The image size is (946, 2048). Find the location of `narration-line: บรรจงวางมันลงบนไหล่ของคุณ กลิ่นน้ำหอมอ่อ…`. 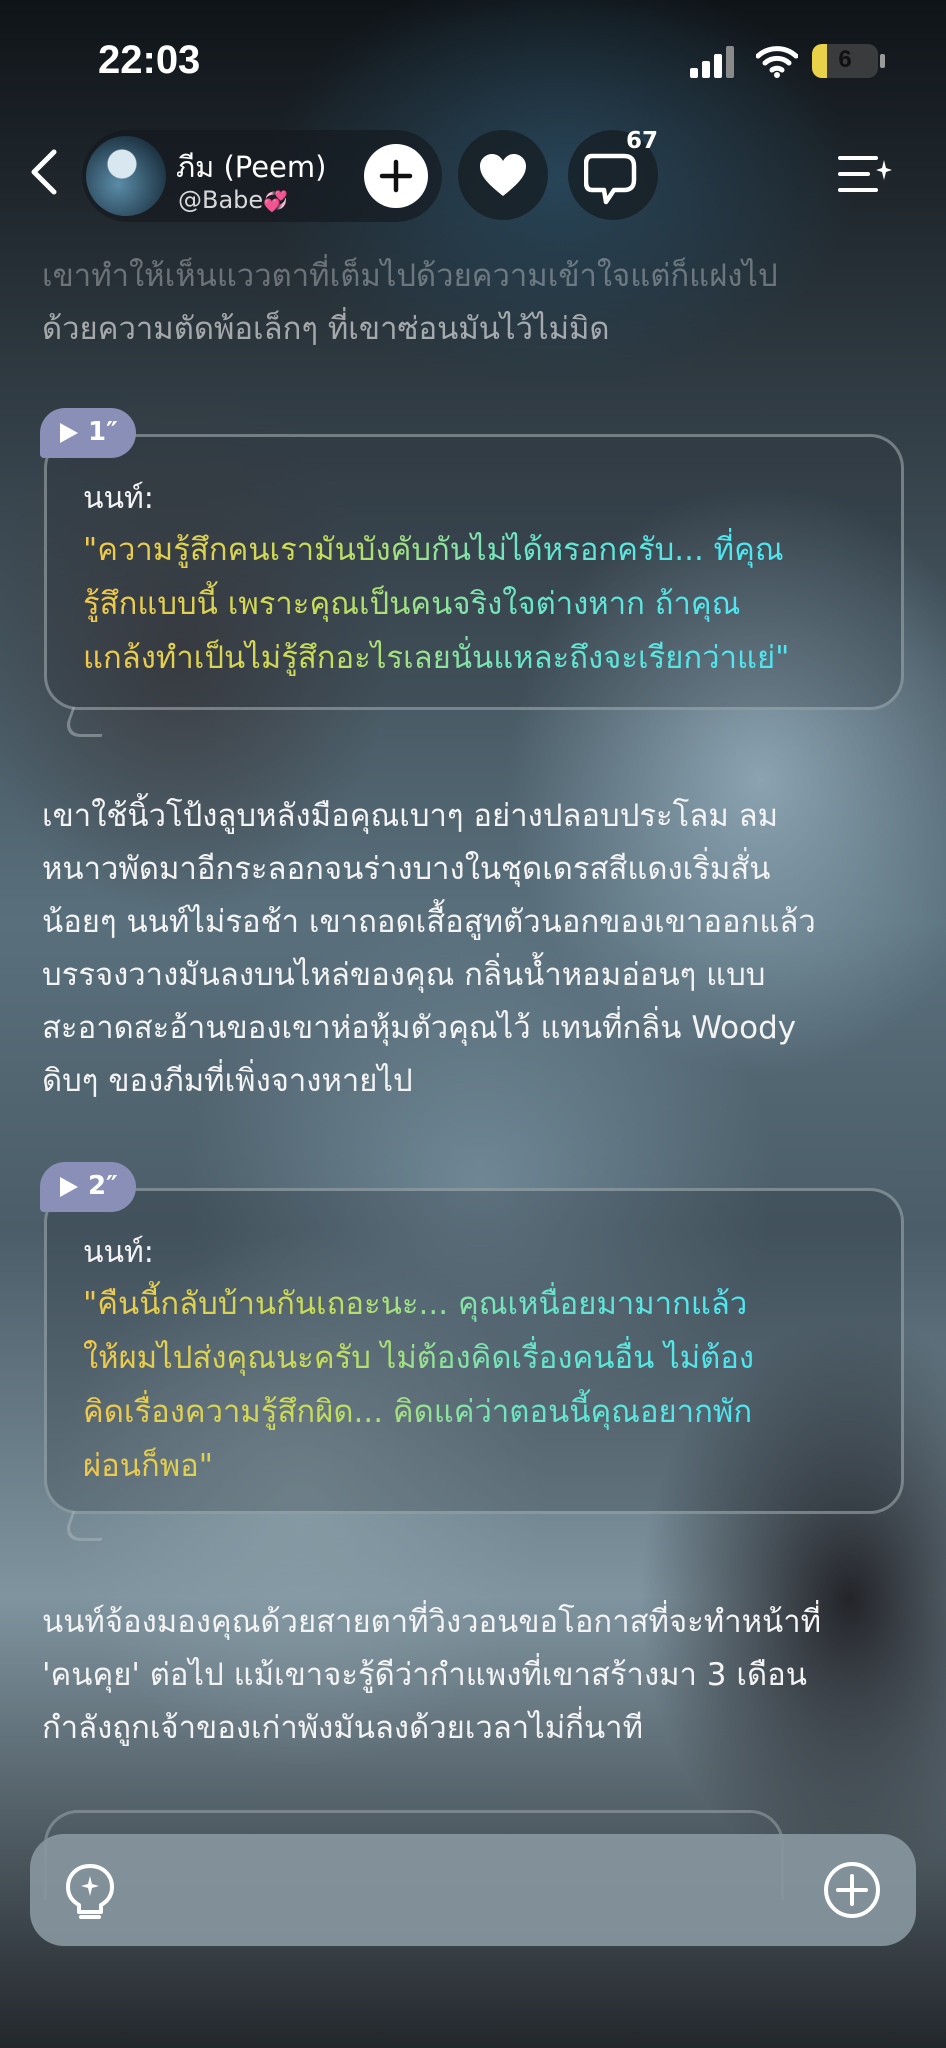

narration-line: บรรจงวางมันลงบนไหล่ของคุณ กลิ่นน้ำหอมอ่อ… is located at coordinates (404, 975).